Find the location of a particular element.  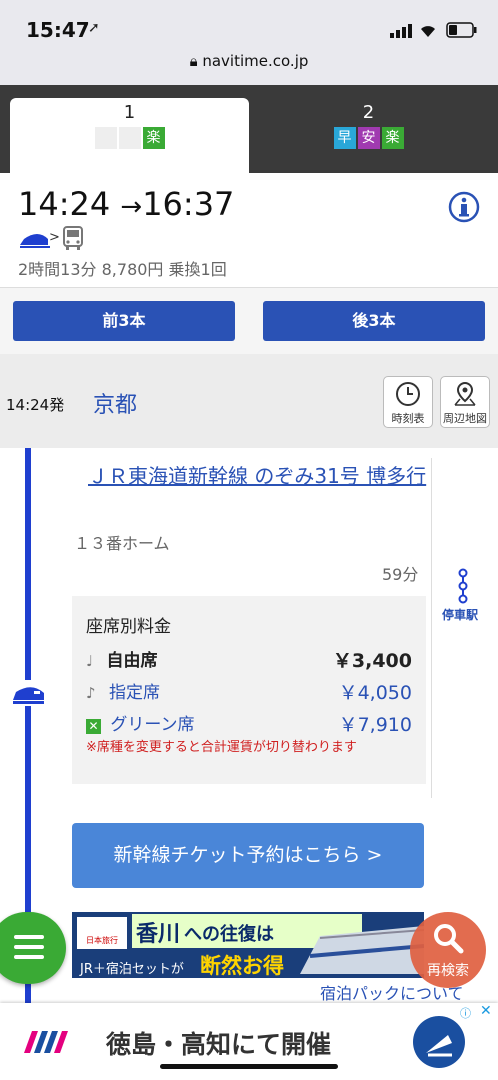

route-summary: 14:24 →16:37 > 2時間13分 8,780円 乗換1回 is located at coordinates (249, 230).